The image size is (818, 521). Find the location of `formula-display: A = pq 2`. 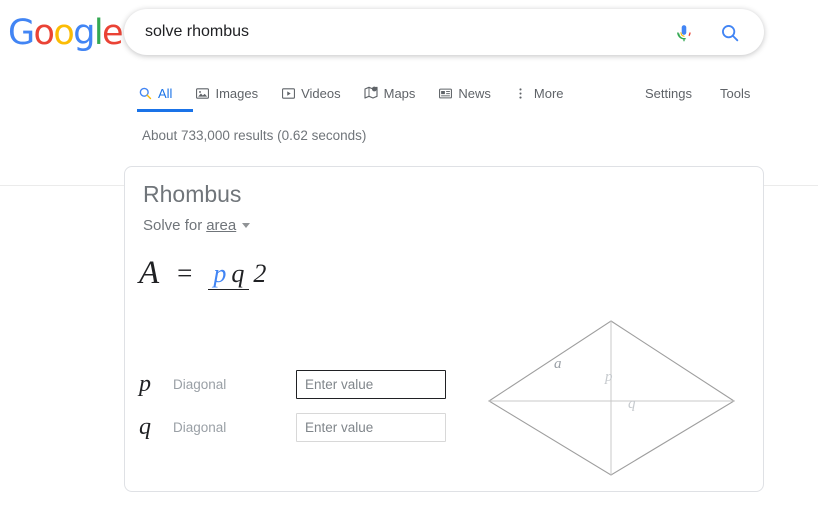

formula-display: A = pq 2 is located at coordinates (202, 273).